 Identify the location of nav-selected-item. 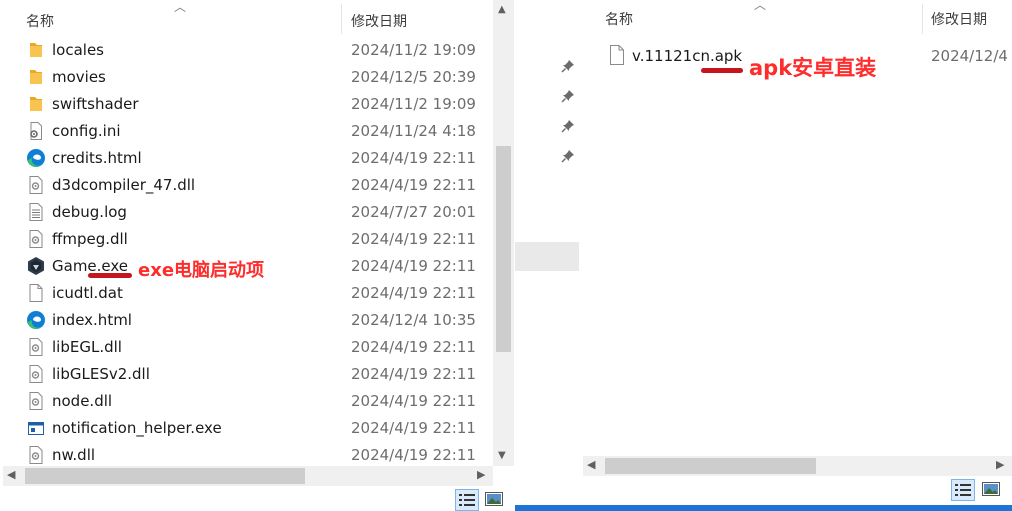
(547, 256).